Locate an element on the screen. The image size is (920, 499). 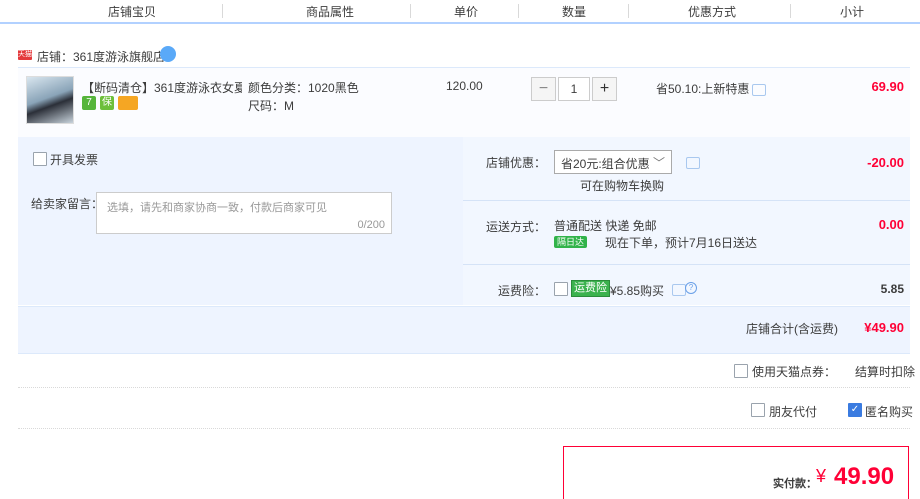
shipping-method: 普通配送 快递 免邮 is located at coordinates (605, 226).